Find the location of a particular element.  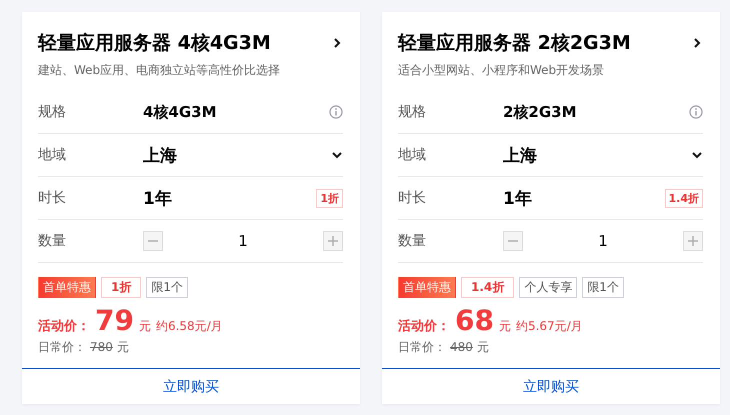

product-title: 轻量应用服务器 2核2G3M is located at coordinates (514, 43).